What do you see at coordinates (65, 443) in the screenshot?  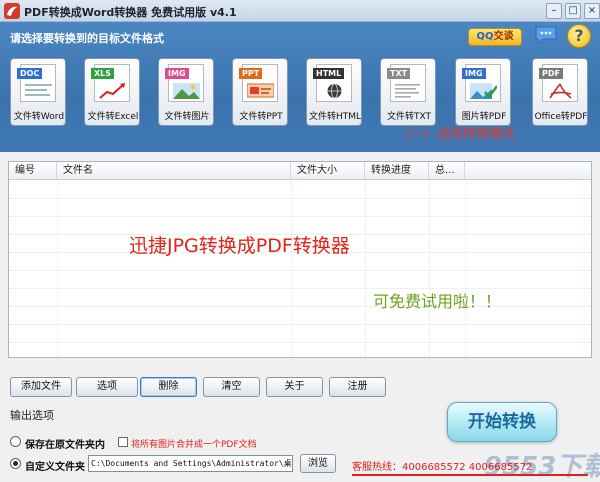 I see `keep-original-label: 保存在原文件夹内` at bounding box center [65, 443].